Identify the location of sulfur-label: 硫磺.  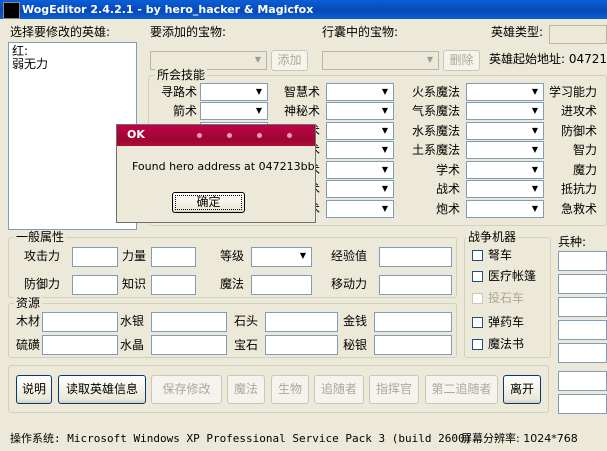
(28, 345).